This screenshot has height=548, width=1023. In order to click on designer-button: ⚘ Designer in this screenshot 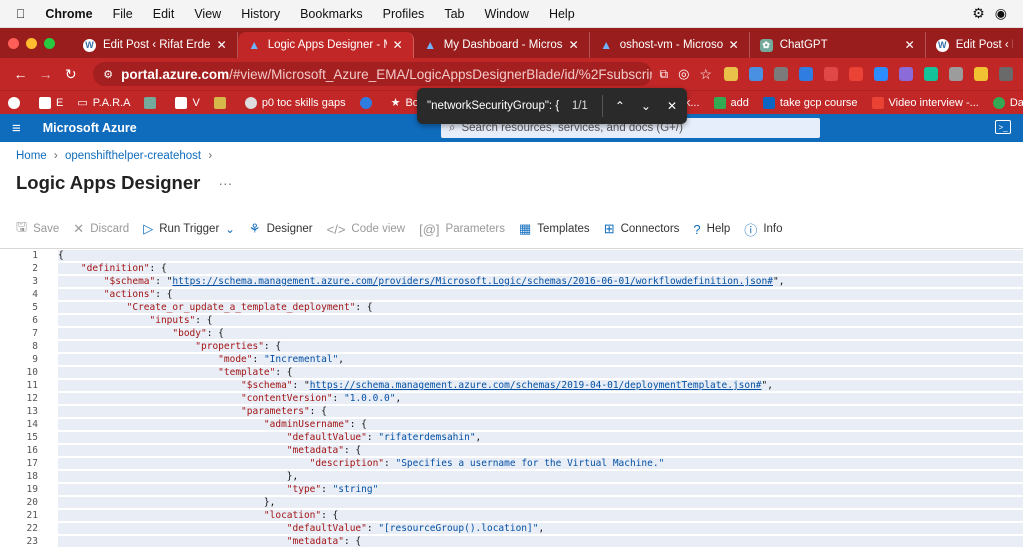, I will do `click(281, 229)`.